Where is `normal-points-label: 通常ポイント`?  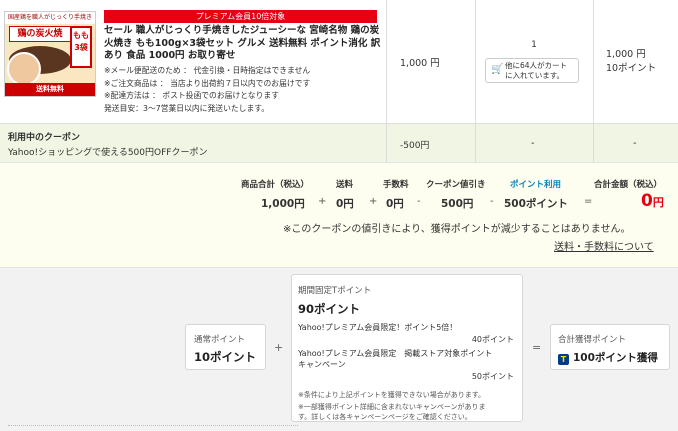 normal-points-label: 通常ポイント is located at coordinates (220, 340).